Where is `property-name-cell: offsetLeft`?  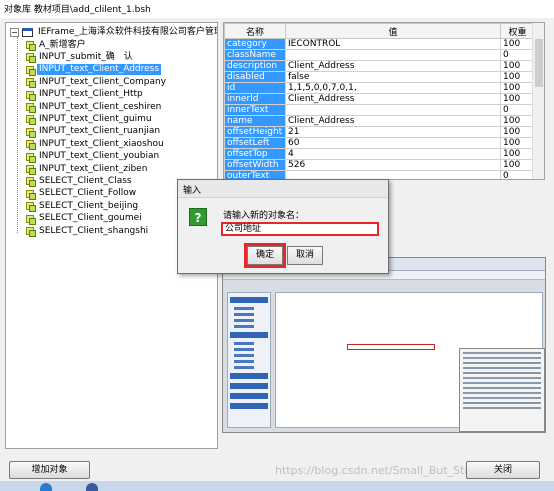 property-name-cell: offsetLeft is located at coordinates (255, 143).